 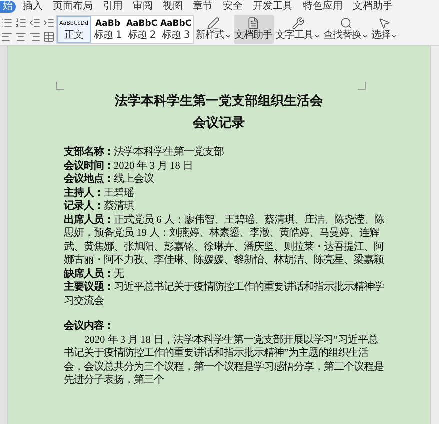 I want to click on menu-tab: 特色应用, so click(x=323, y=7).